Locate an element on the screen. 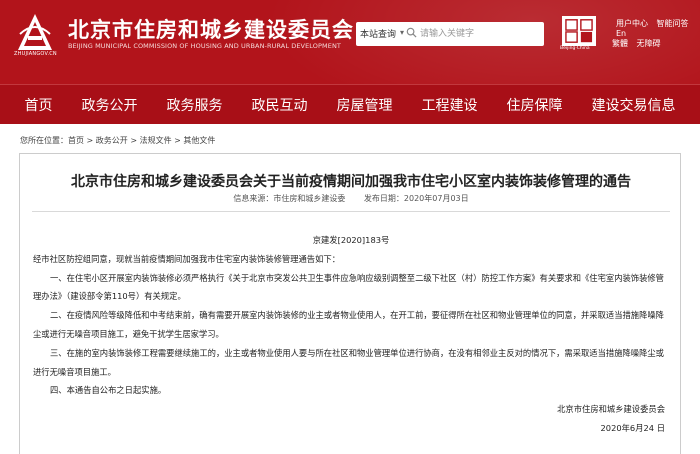 The image size is (700, 454). search-icon is located at coordinates (411, 32).